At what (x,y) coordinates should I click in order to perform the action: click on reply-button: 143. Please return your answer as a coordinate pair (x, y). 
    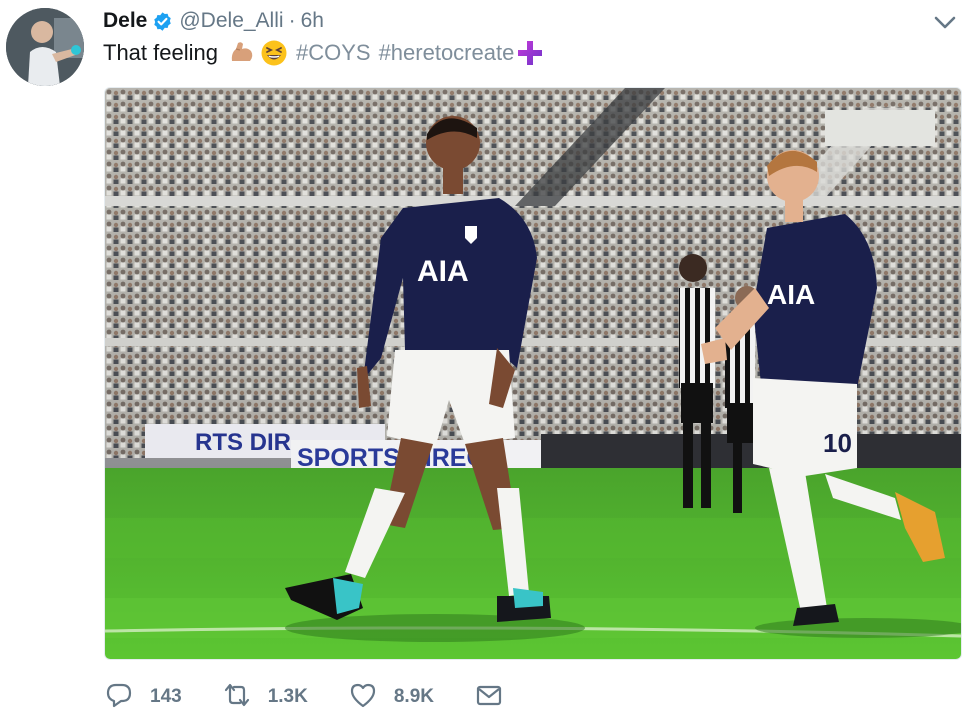
    Looking at the image, I should click on (143, 697).